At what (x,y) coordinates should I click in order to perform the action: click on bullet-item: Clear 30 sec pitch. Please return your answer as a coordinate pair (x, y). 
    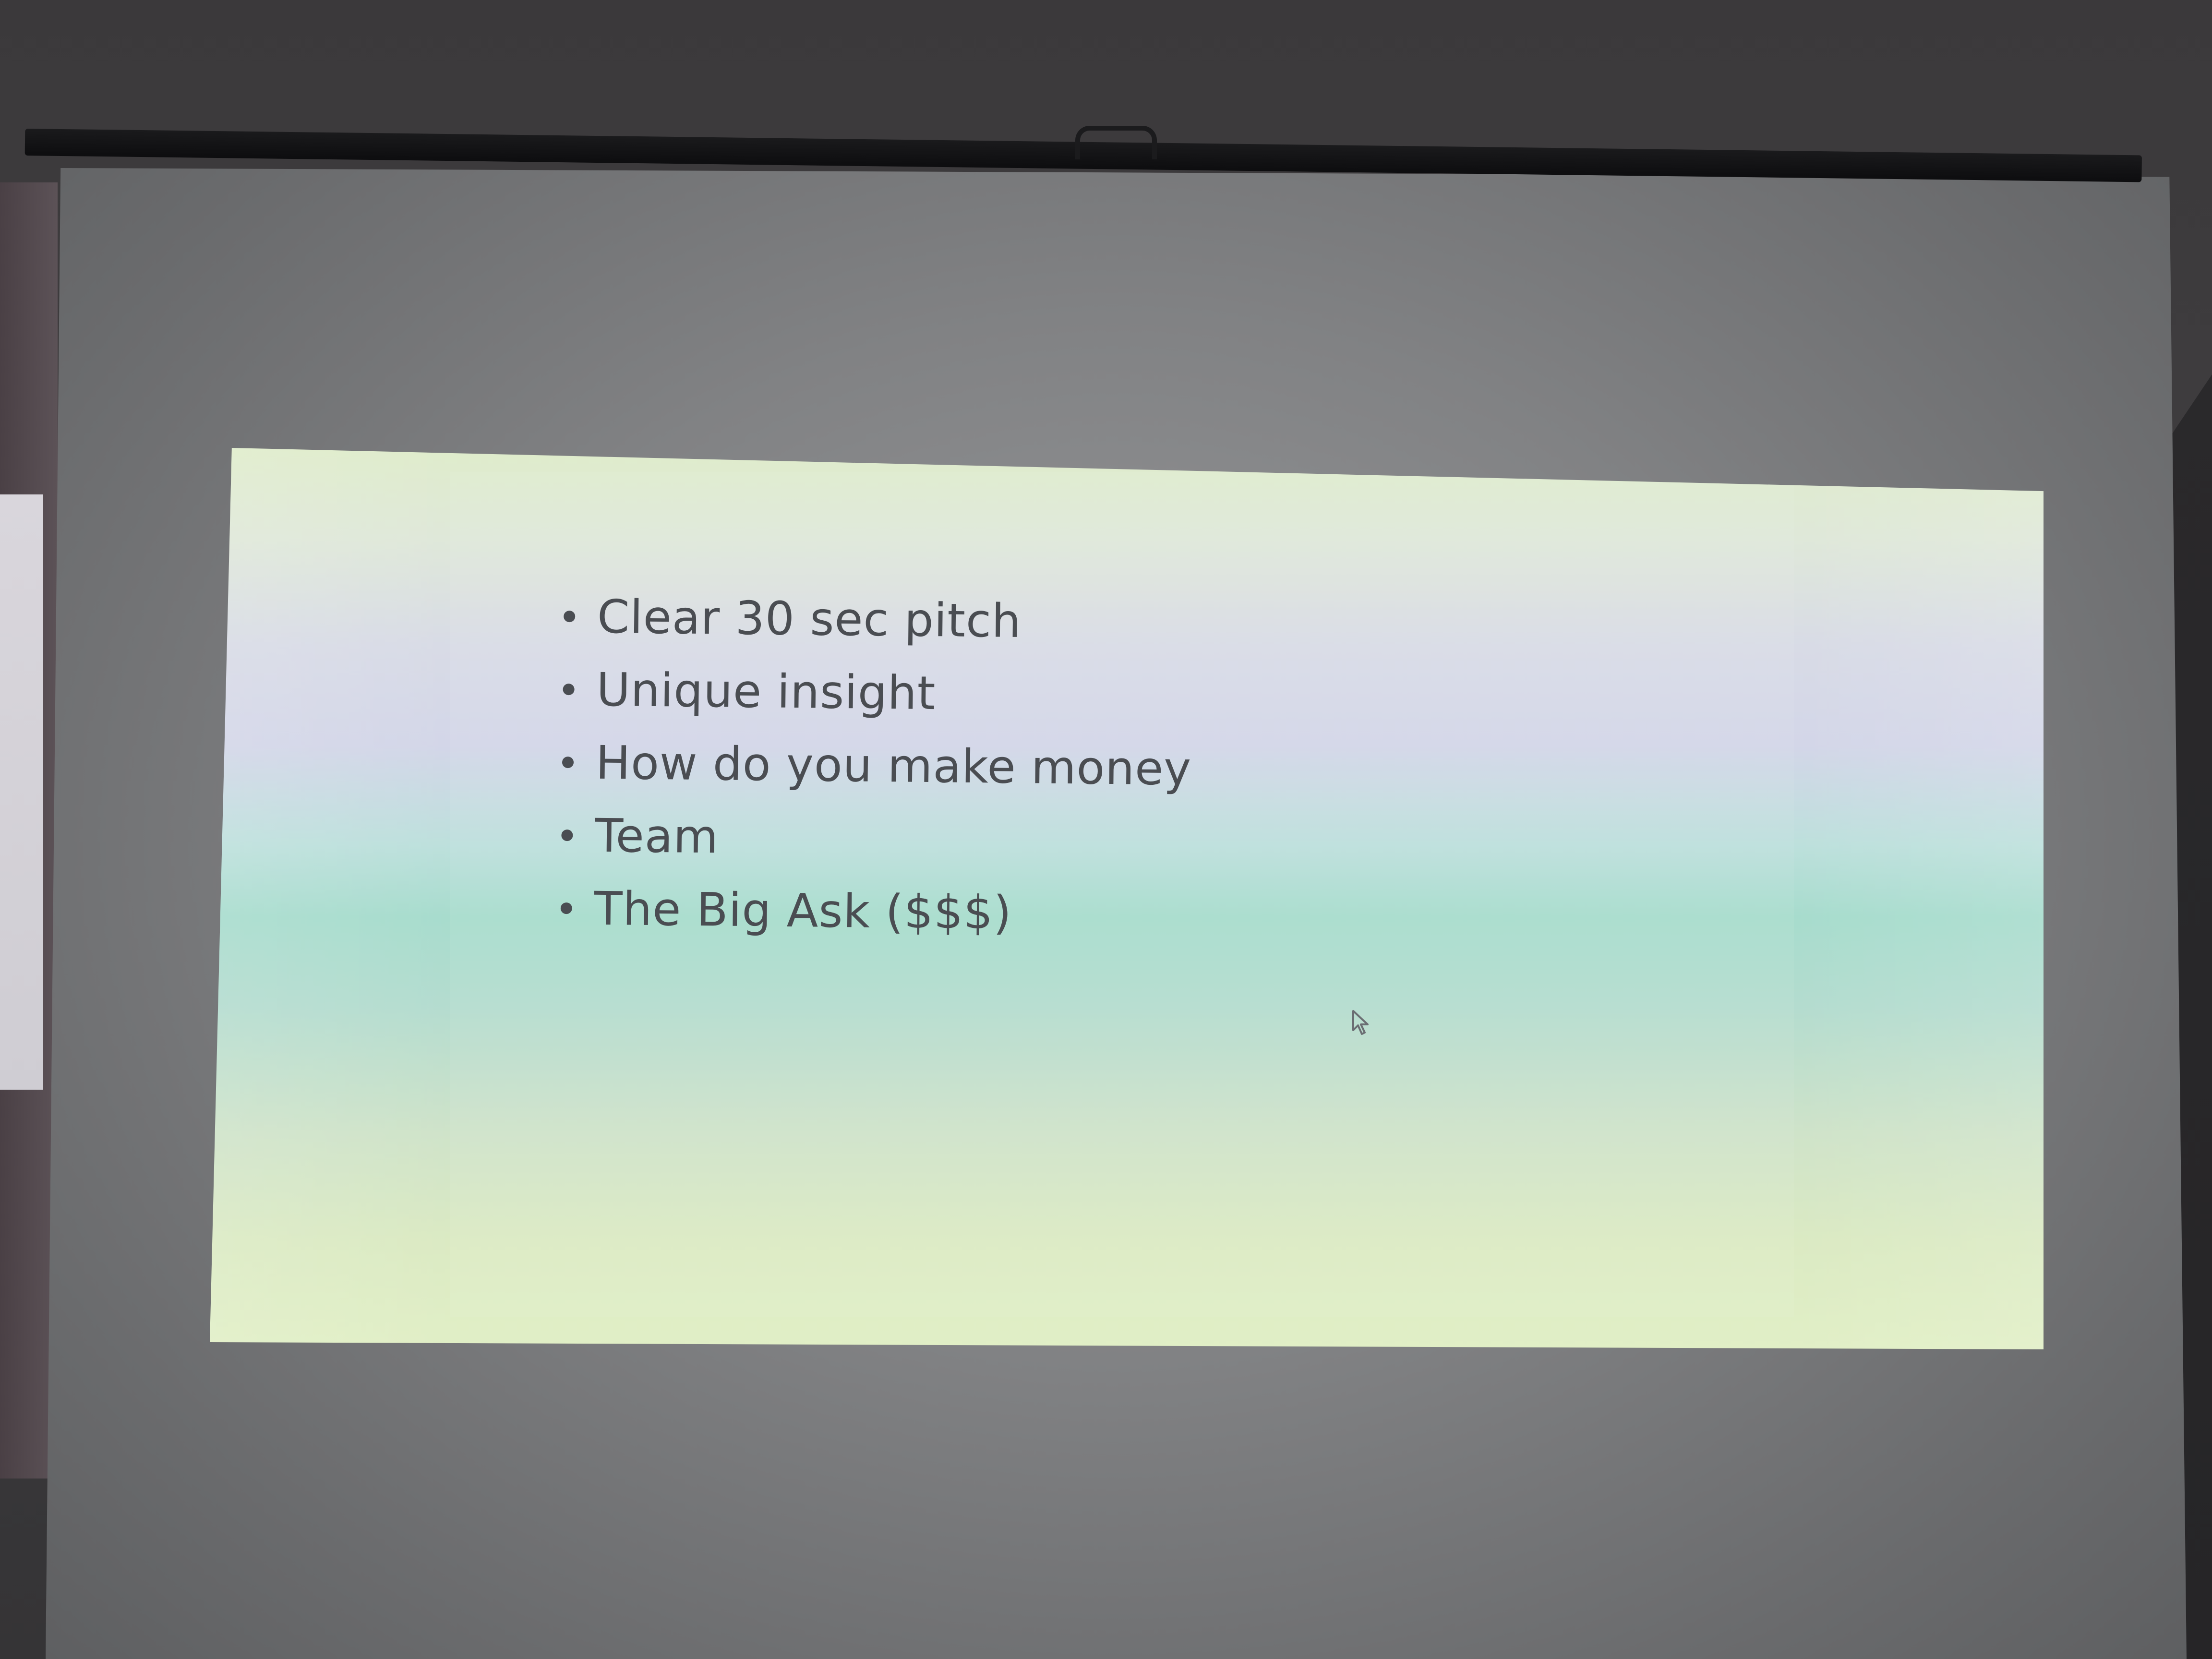
    Looking at the image, I should click on (878, 620).